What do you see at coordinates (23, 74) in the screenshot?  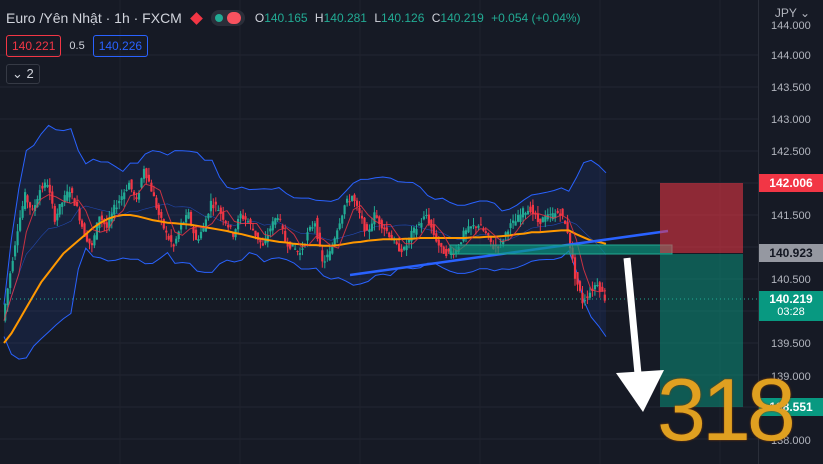 I see `indicators-toggle-button: ⌄ 2` at bounding box center [23, 74].